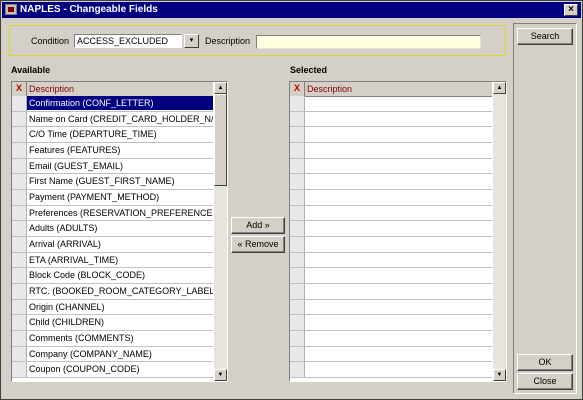 The width and height of the screenshot is (583, 400). What do you see at coordinates (112, 338) in the screenshot?
I see `available-row: Comments (COMMENTS)` at bounding box center [112, 338].